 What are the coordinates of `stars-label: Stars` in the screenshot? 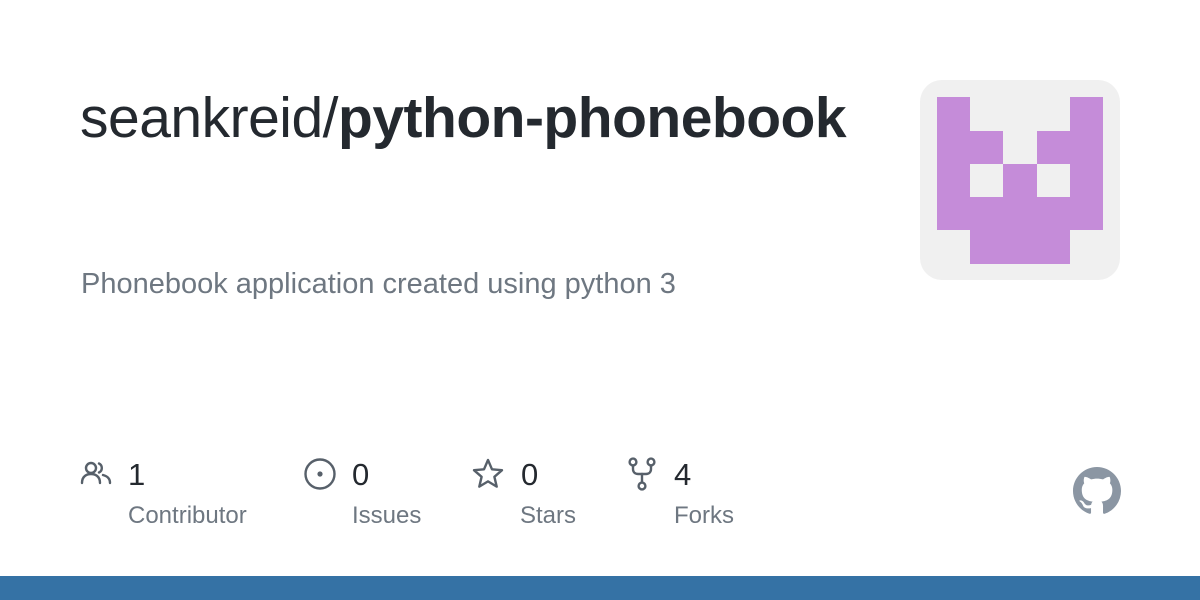 It's located at (548, 515).